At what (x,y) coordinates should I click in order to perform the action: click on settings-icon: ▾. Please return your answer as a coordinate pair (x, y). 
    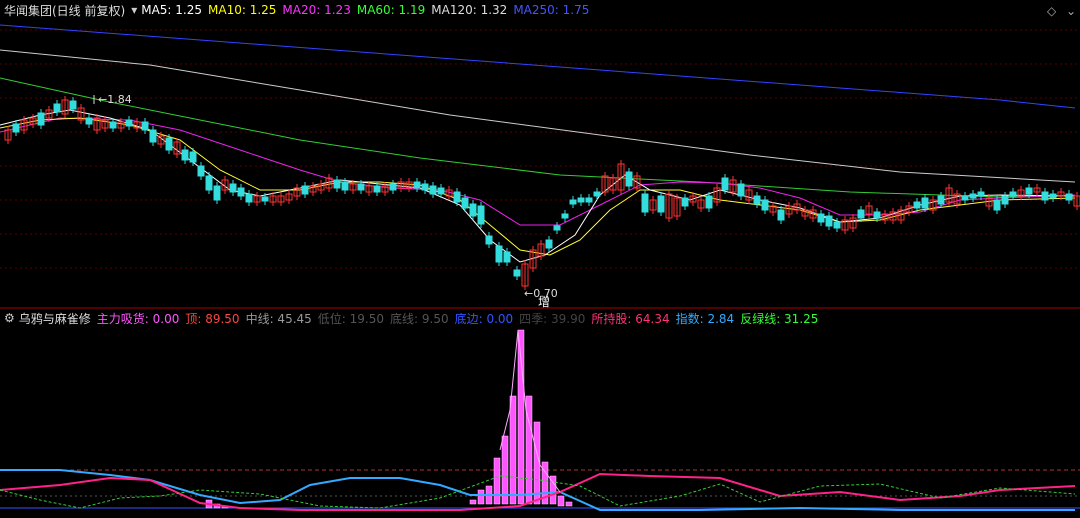
    Looking at the image, I should click on (134, 10).